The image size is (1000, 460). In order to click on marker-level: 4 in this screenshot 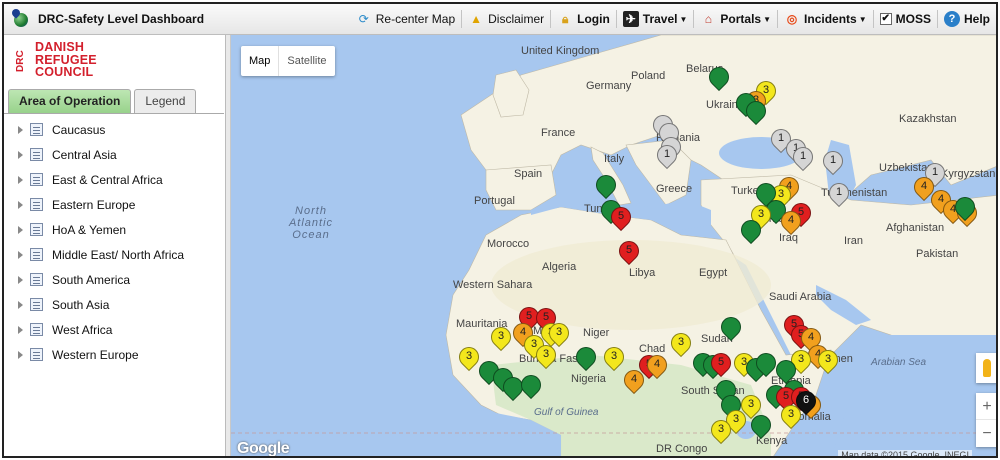, I will do `click(634, 379)`.